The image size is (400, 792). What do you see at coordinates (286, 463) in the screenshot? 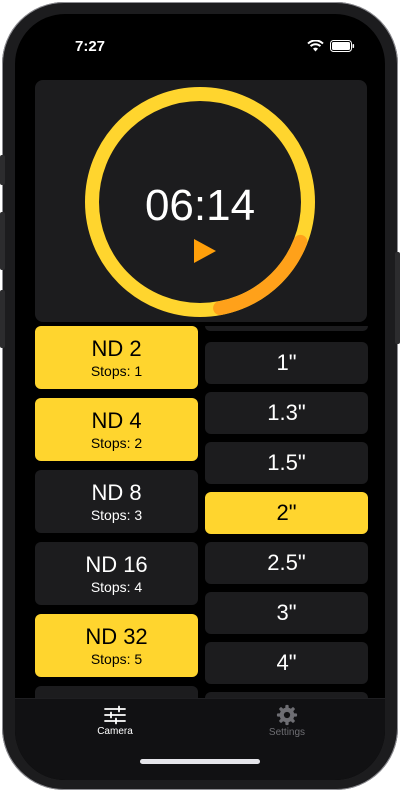
I see `shutter-time-item: 1.5"` at bounding box center [286, 463].